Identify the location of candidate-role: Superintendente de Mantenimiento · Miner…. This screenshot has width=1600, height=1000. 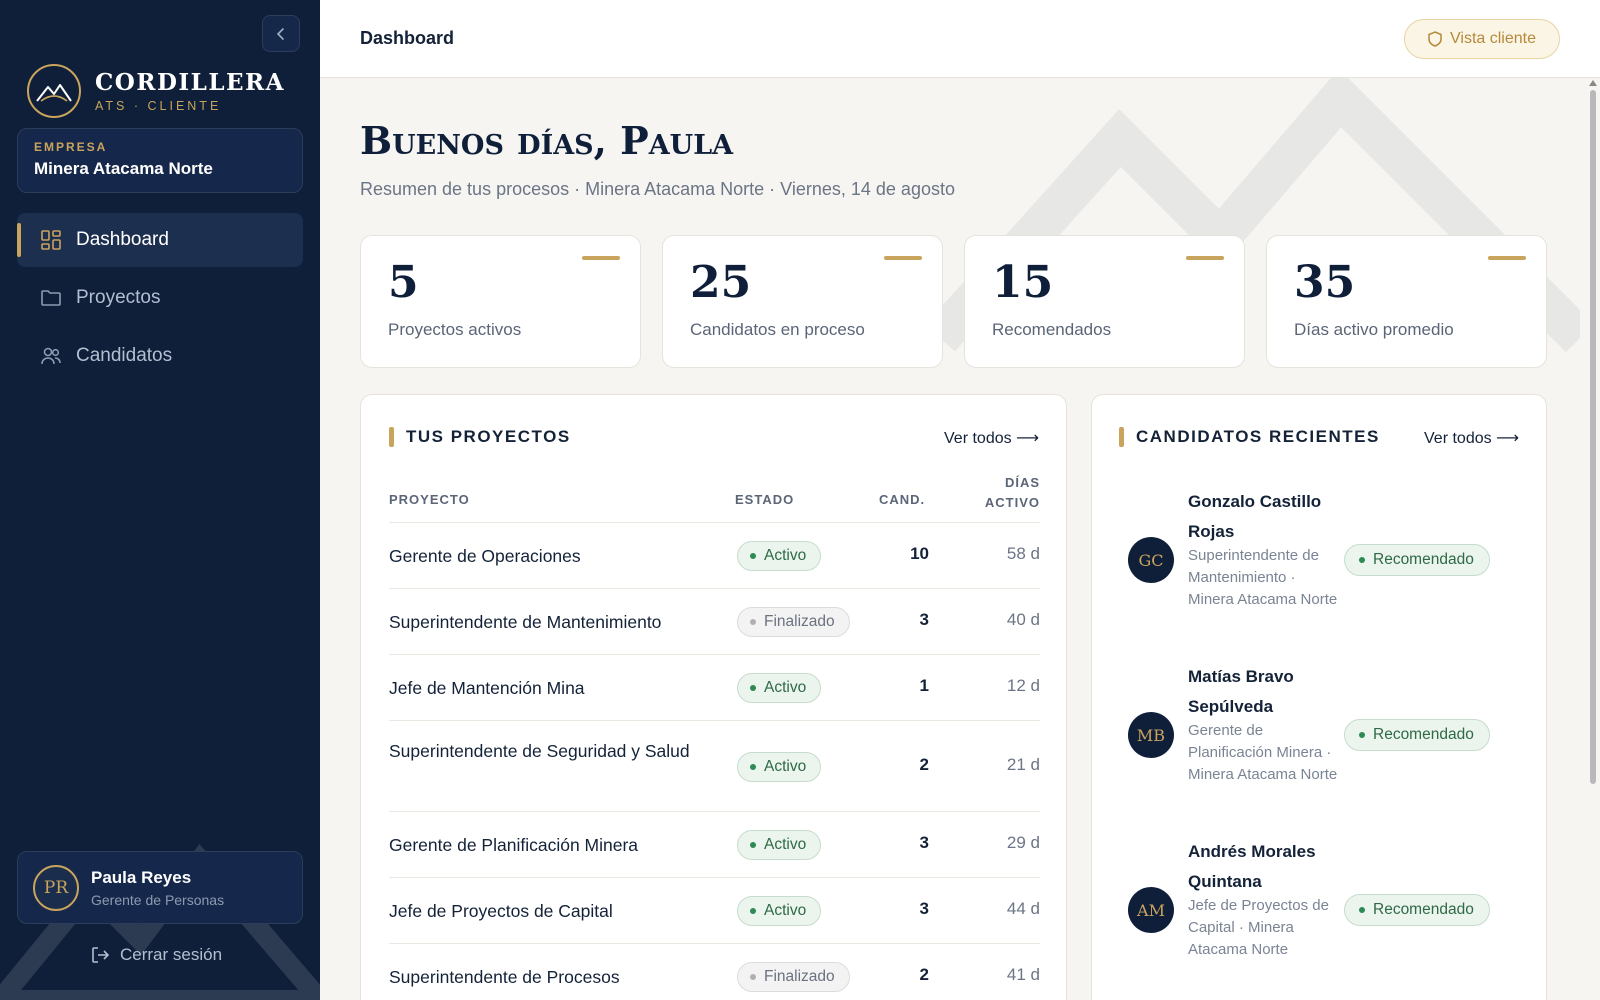
(1263, 577).